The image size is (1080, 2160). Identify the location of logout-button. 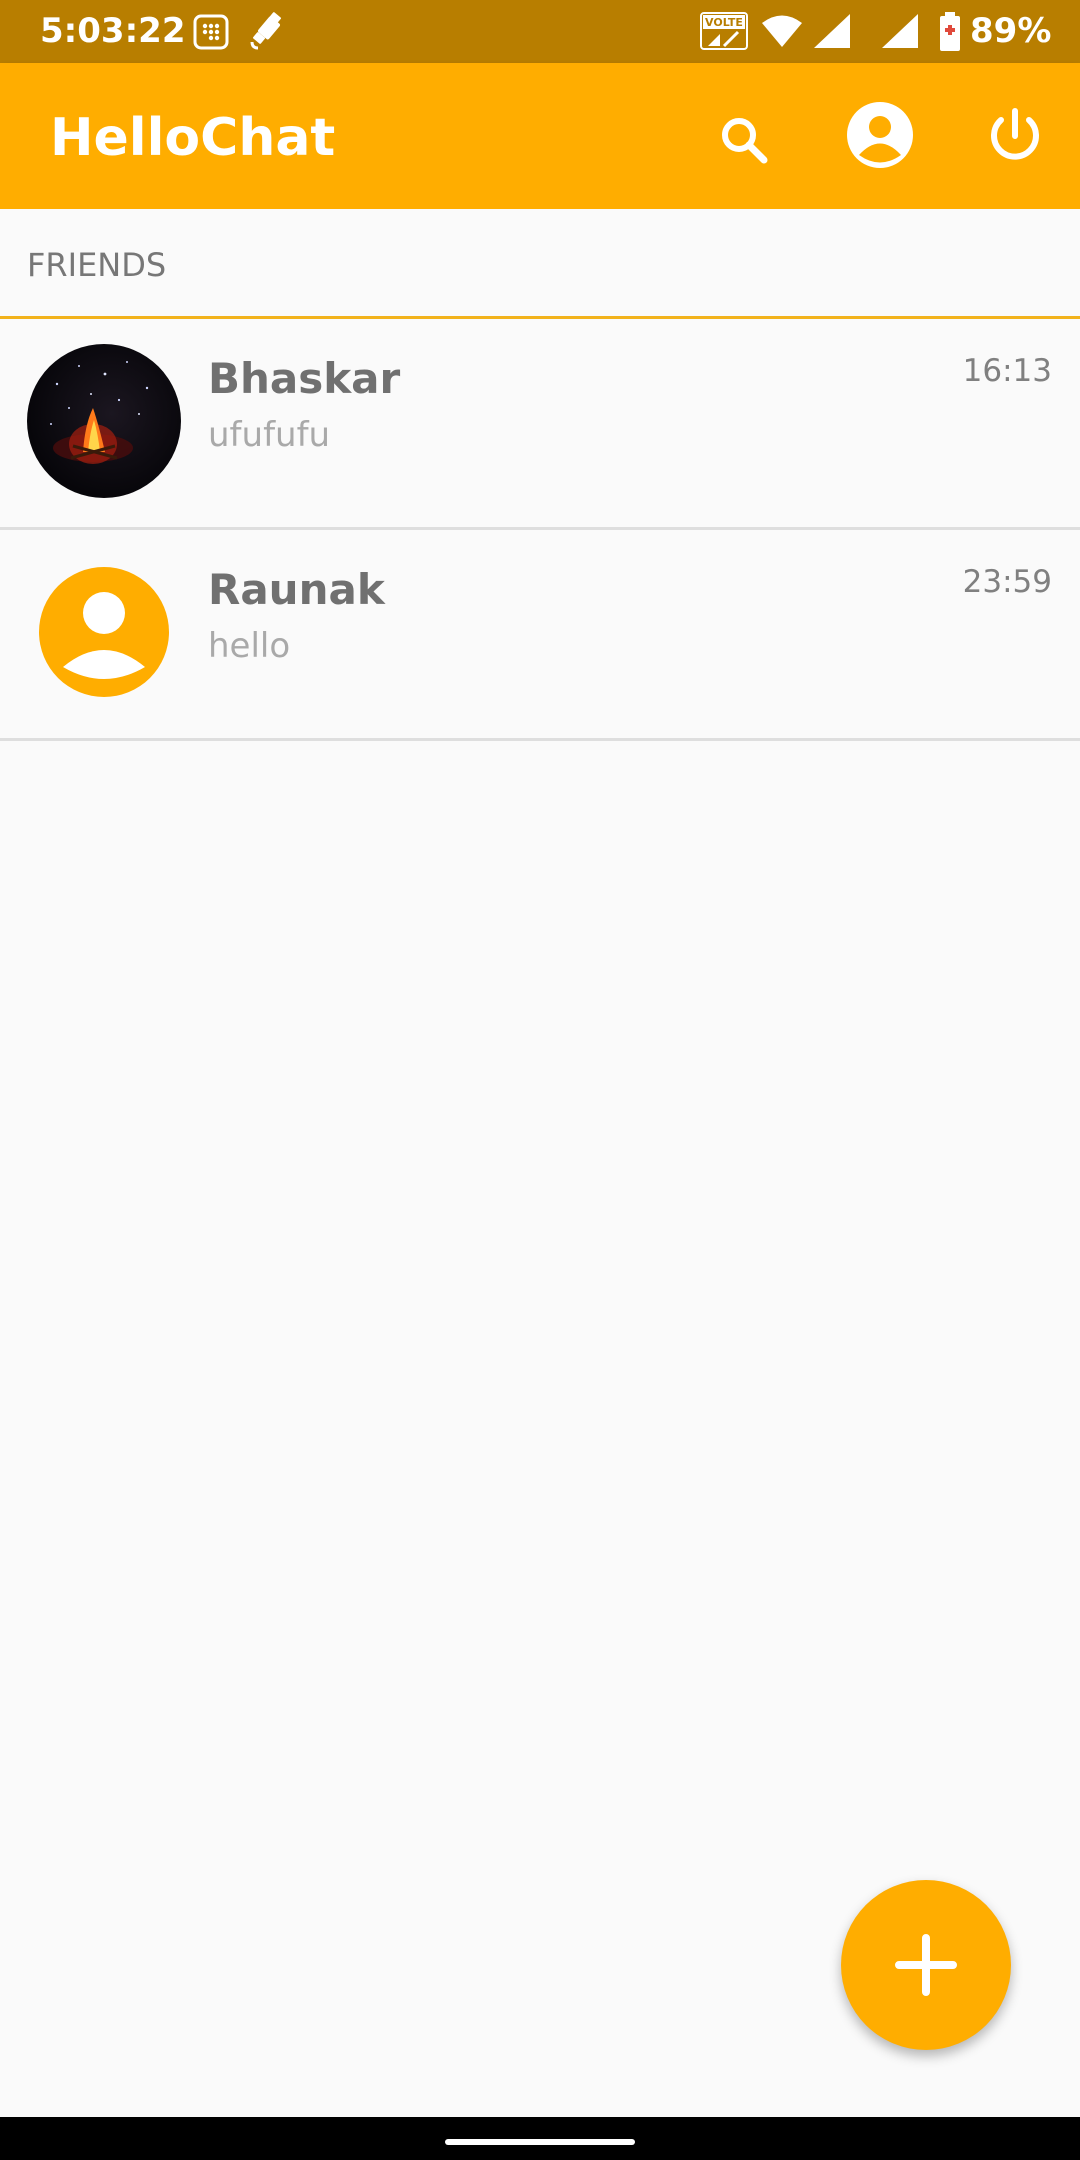
(1015, 136).